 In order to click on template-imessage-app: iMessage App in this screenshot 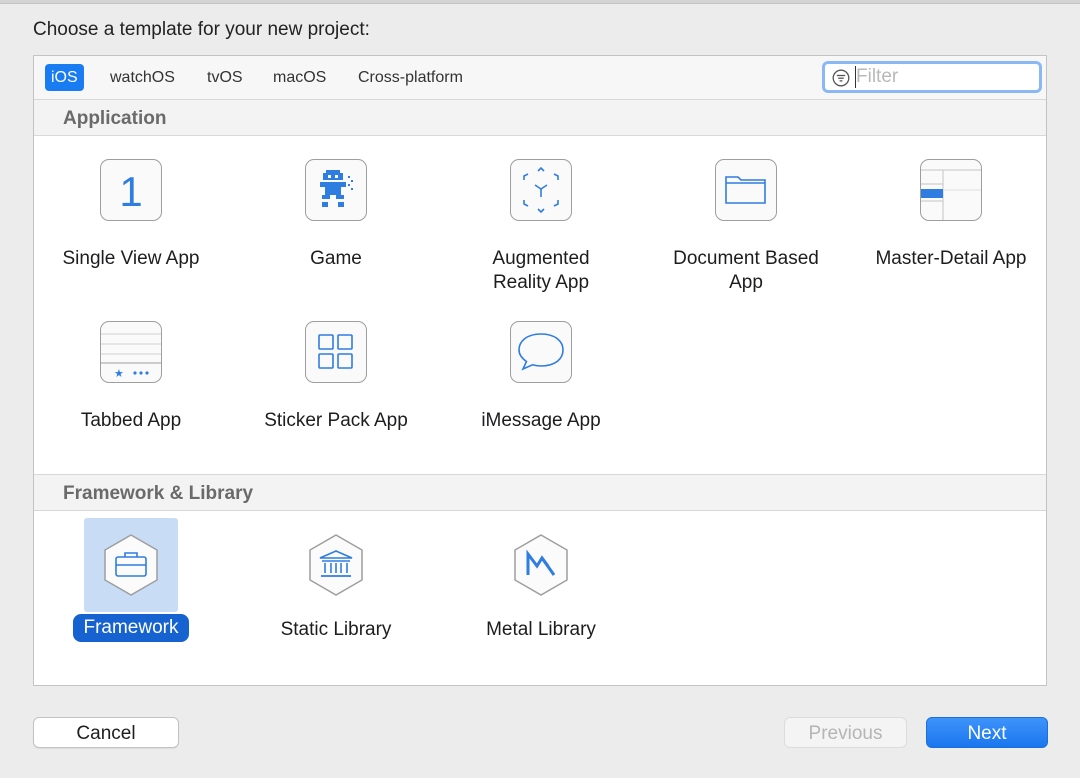, I will do `click(541, 377)`.